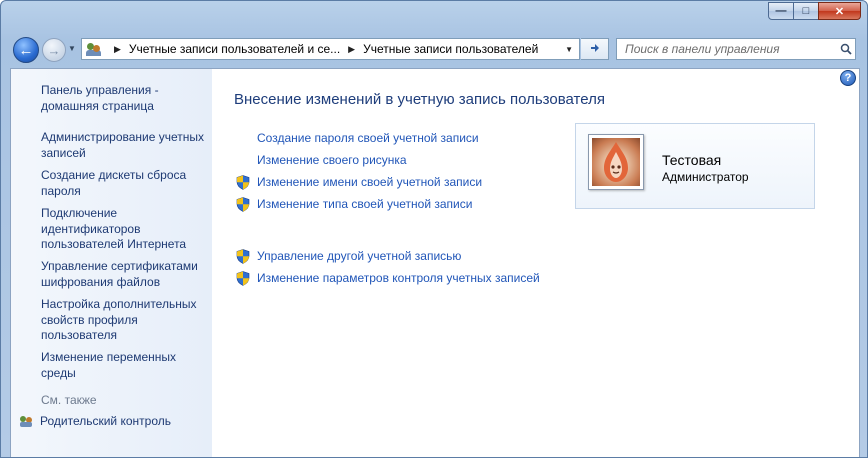 The image size is (868, 458). What do you see at coordinates (569, 49) in the screenshot?
I see `address-dropdown-icon: ▼` at bounding box center [569, 49].